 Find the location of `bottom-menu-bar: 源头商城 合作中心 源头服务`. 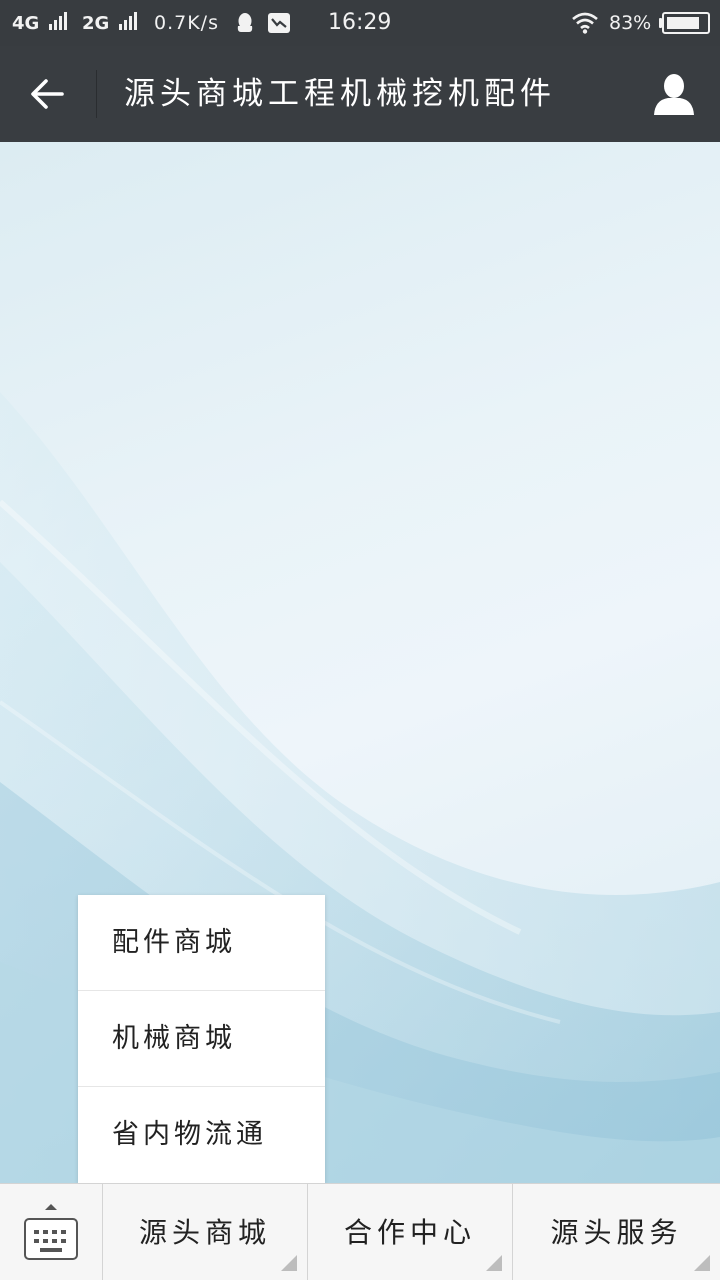

bottom-menu-bar: 源头商城 合作中心 源头服务 is located at coordinates (360, 1231).